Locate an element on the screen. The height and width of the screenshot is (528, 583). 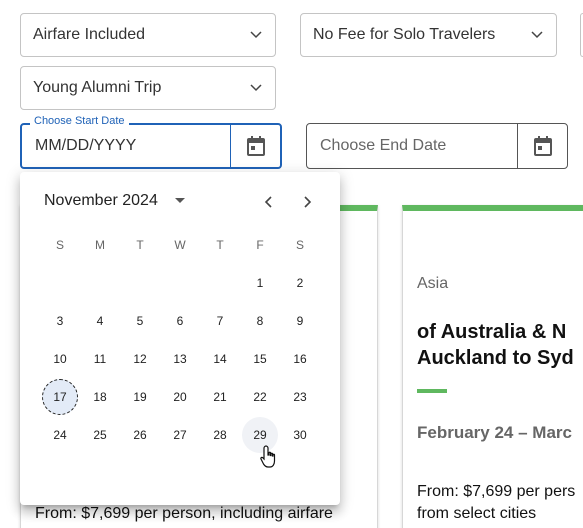
calendar-day-19: 19 is located at coordinates (140, 397).